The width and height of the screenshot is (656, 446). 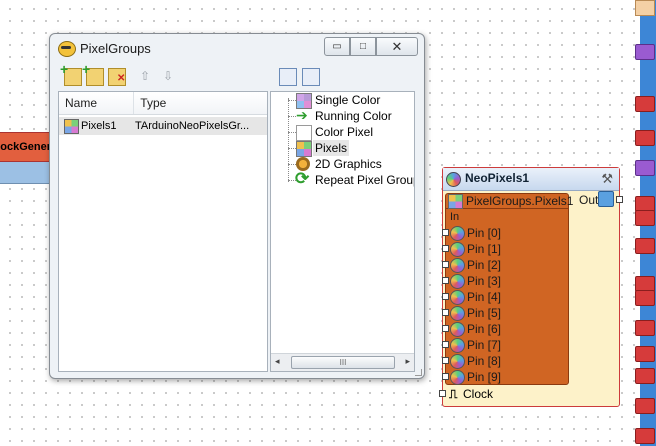 I want to click on color-pixel-icon, so click(x=304, y=133).